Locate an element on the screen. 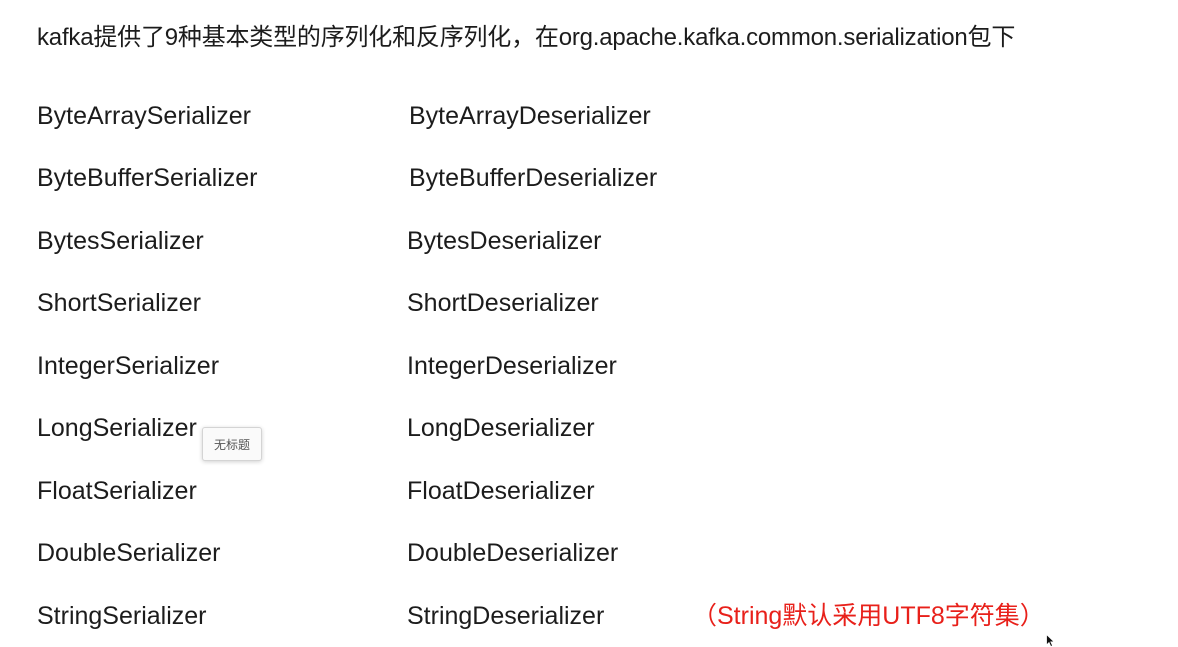 This screenshot has height=647, width=1178. deserializer-name: LongDeserializer is located at coordinates (501, 428).